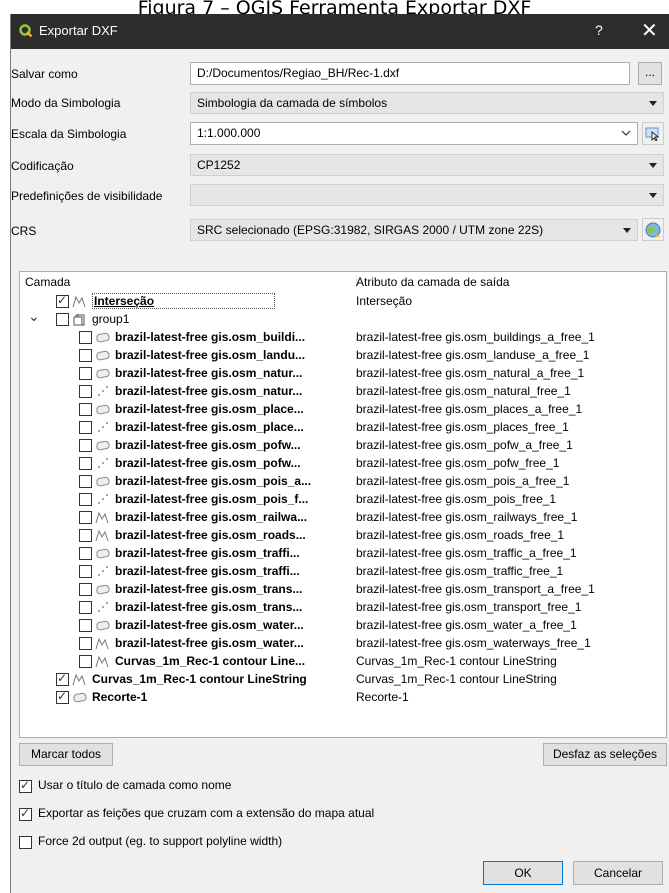 This screenshot has height=893, width=669. I want to click on output-attribute: brazil-latest-free gis.osm_roads_free_1, so click(460, 535).